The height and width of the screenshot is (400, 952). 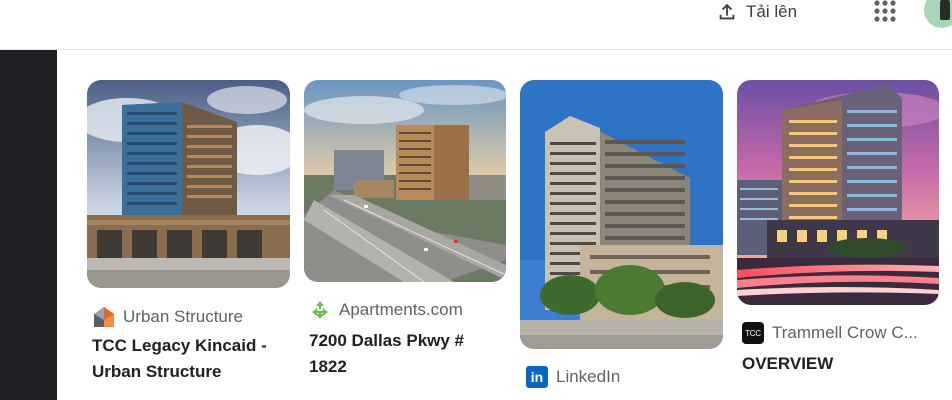 What do you see at coordinates (727, 11) in the screenshot?
I see `upload-icon` at bounding box center [727, 11].